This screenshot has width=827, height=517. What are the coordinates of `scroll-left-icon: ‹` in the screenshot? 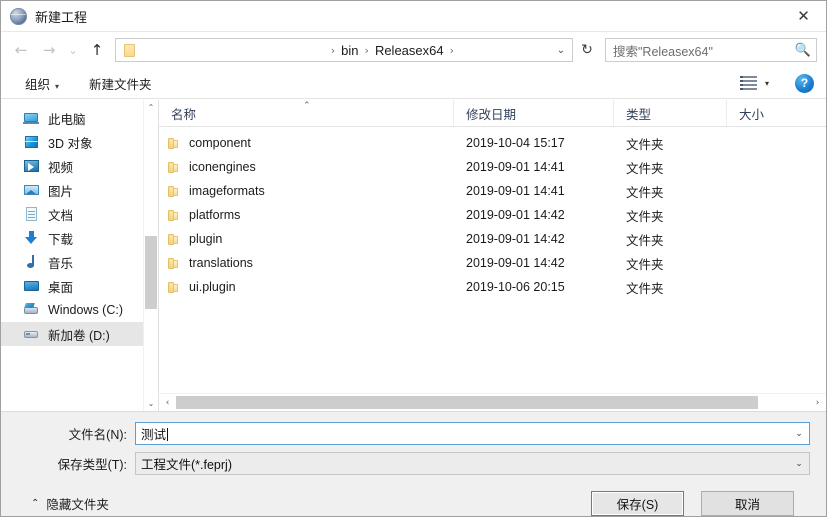 It's located at (167, 403).